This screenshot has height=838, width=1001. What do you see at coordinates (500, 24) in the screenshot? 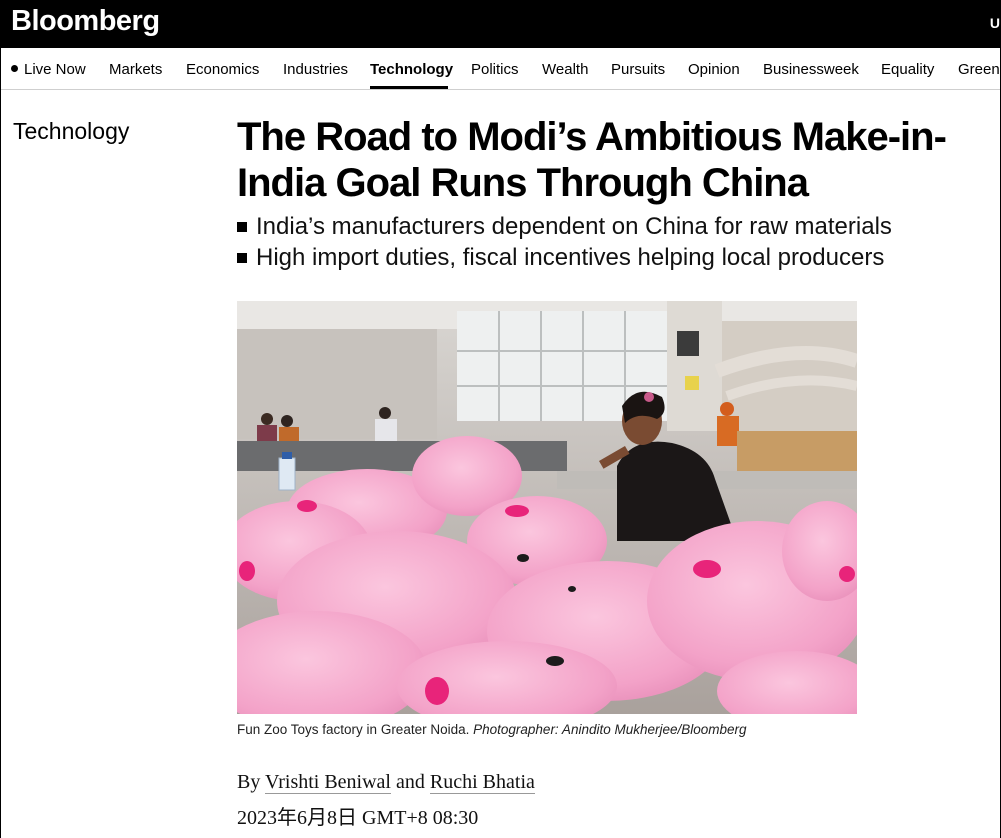
I see `top-bar: Bloomberg U` at bounding box center [500, 24].